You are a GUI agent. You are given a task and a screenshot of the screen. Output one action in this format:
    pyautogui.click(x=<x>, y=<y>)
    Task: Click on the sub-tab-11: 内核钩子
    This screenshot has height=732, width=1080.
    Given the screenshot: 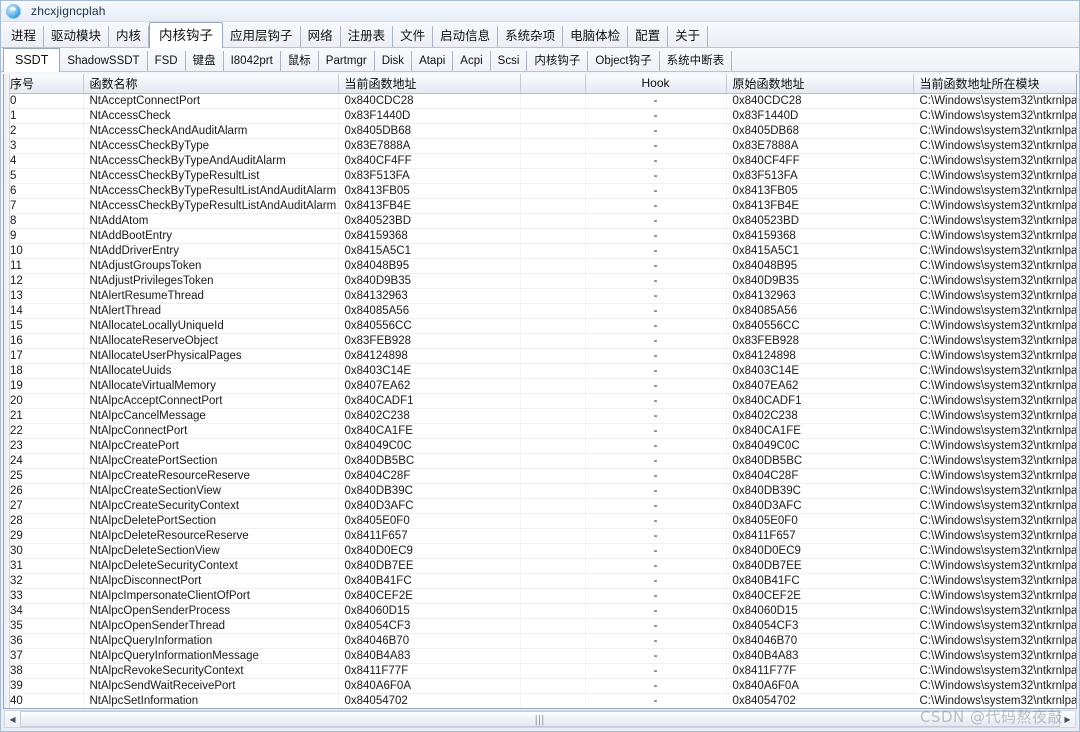 What is the action you would take?
    pyautogui.click(x=558, y=61)
    